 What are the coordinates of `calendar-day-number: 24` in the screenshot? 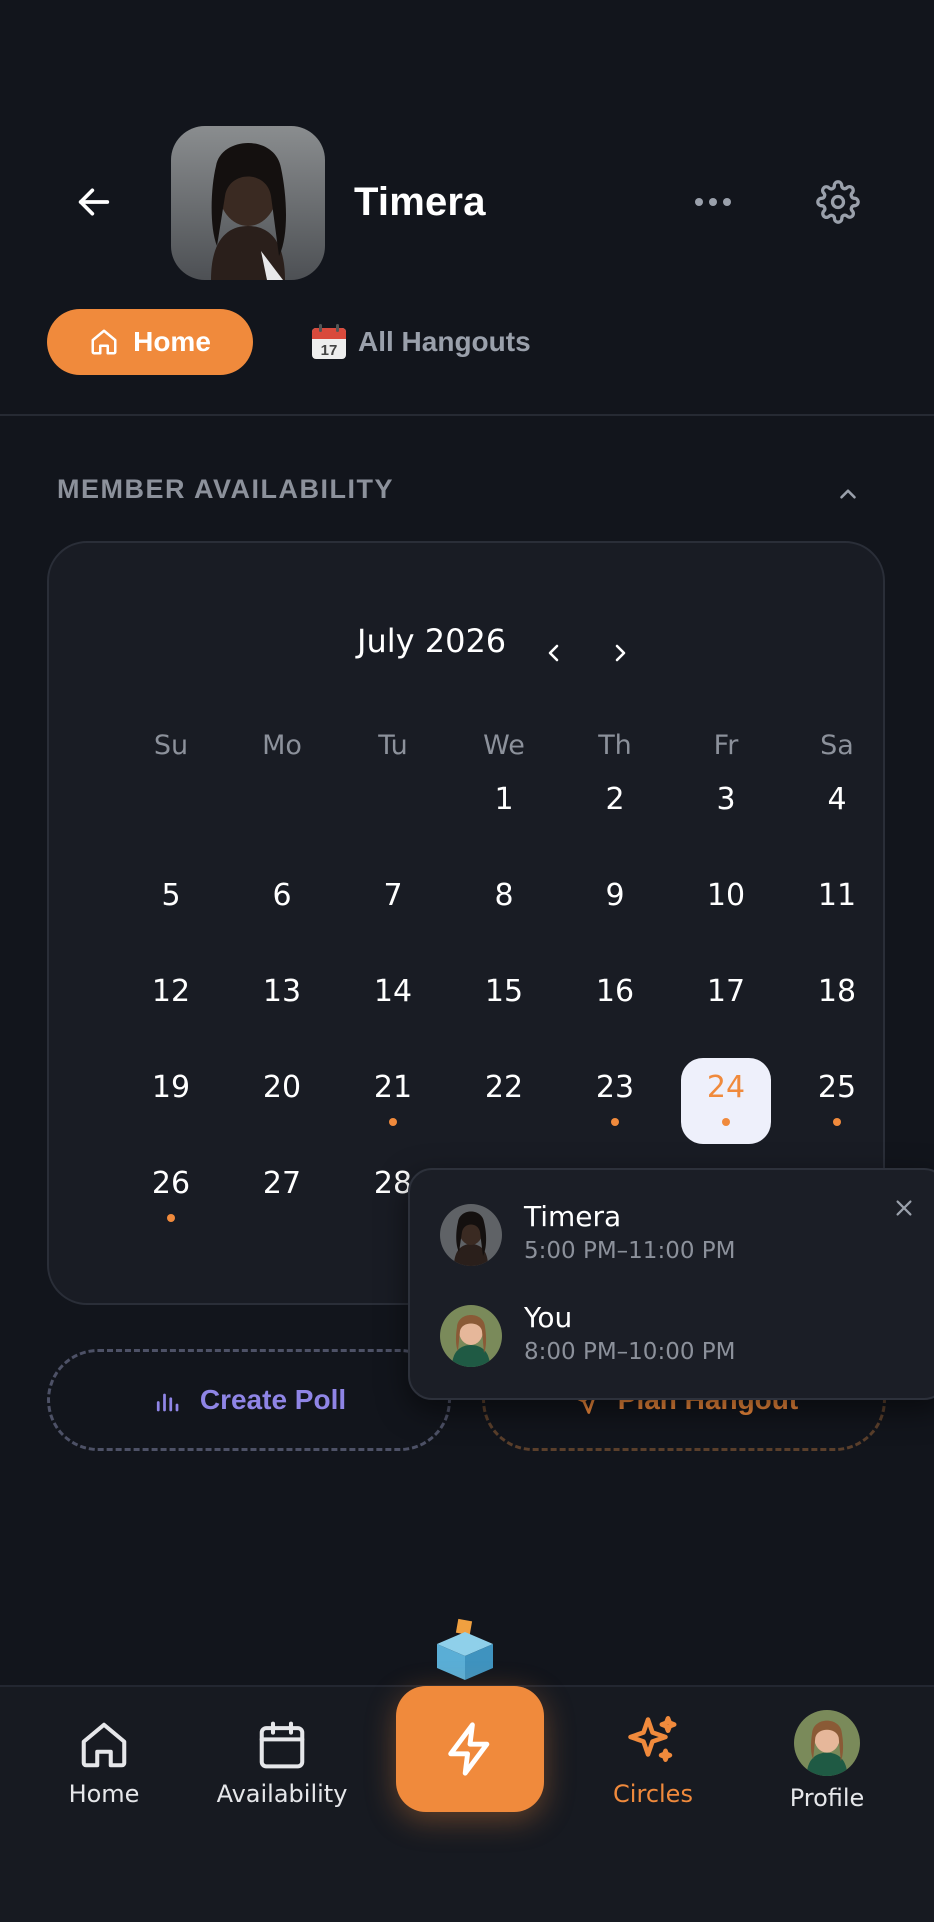 It's located at (726, 1087).